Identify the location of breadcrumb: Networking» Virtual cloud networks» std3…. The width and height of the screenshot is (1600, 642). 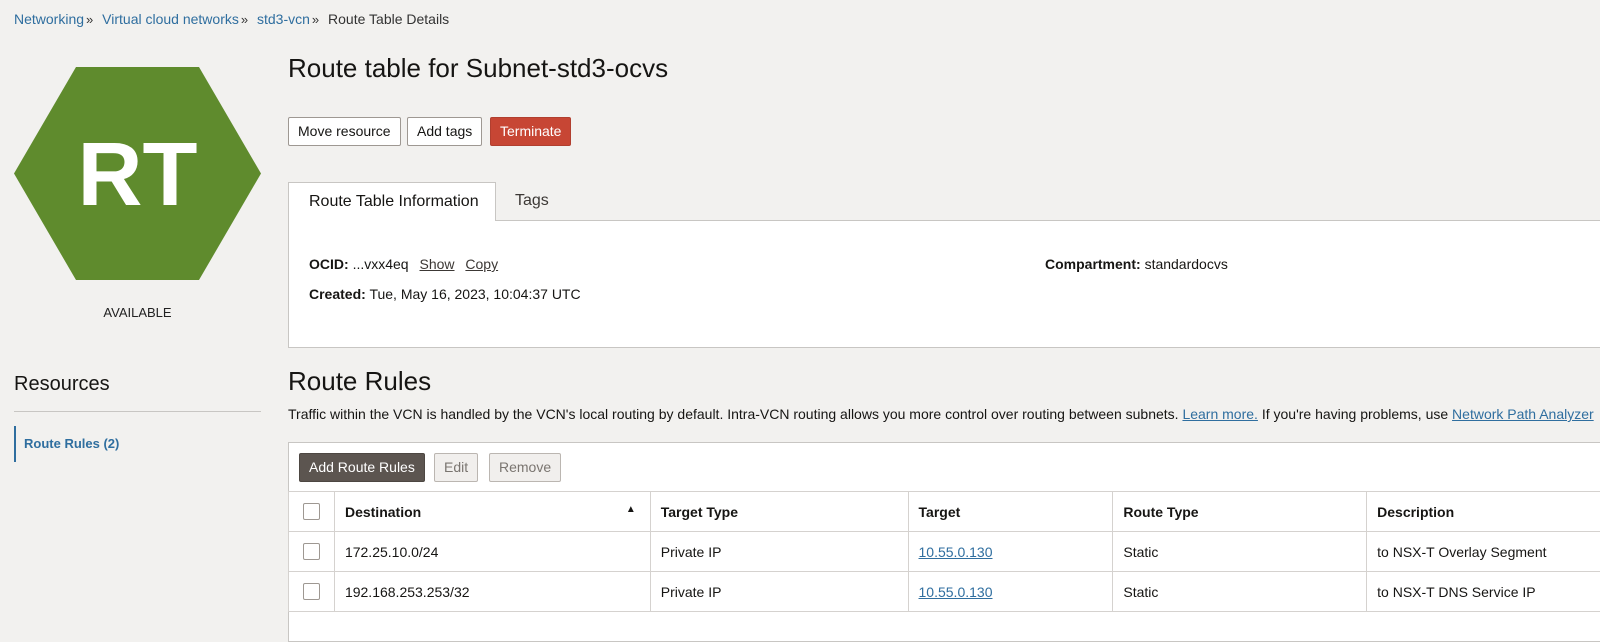
(231, 19).